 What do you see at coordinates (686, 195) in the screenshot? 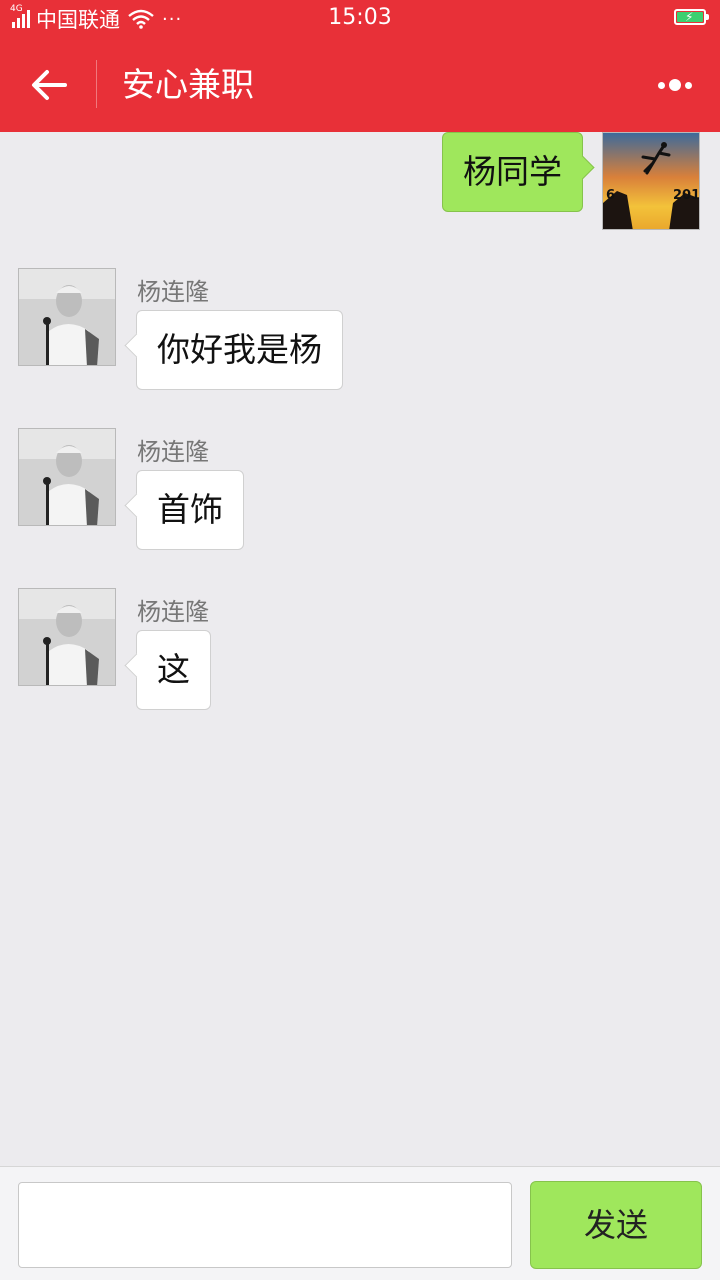
I see `avatar-caption-right: 2017` at bounding box center [686, 195].